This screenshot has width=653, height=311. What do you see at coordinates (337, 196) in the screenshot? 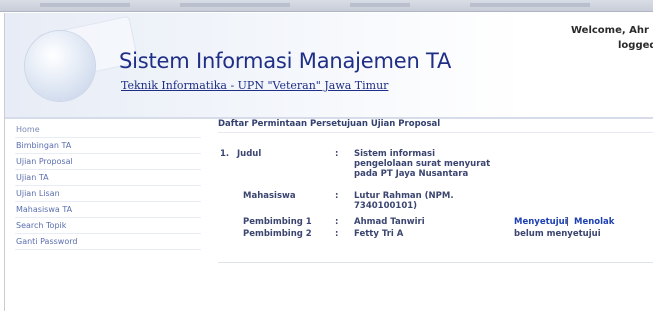
I see `mahasiswa-colon: :` at bounding box center [337, 196].